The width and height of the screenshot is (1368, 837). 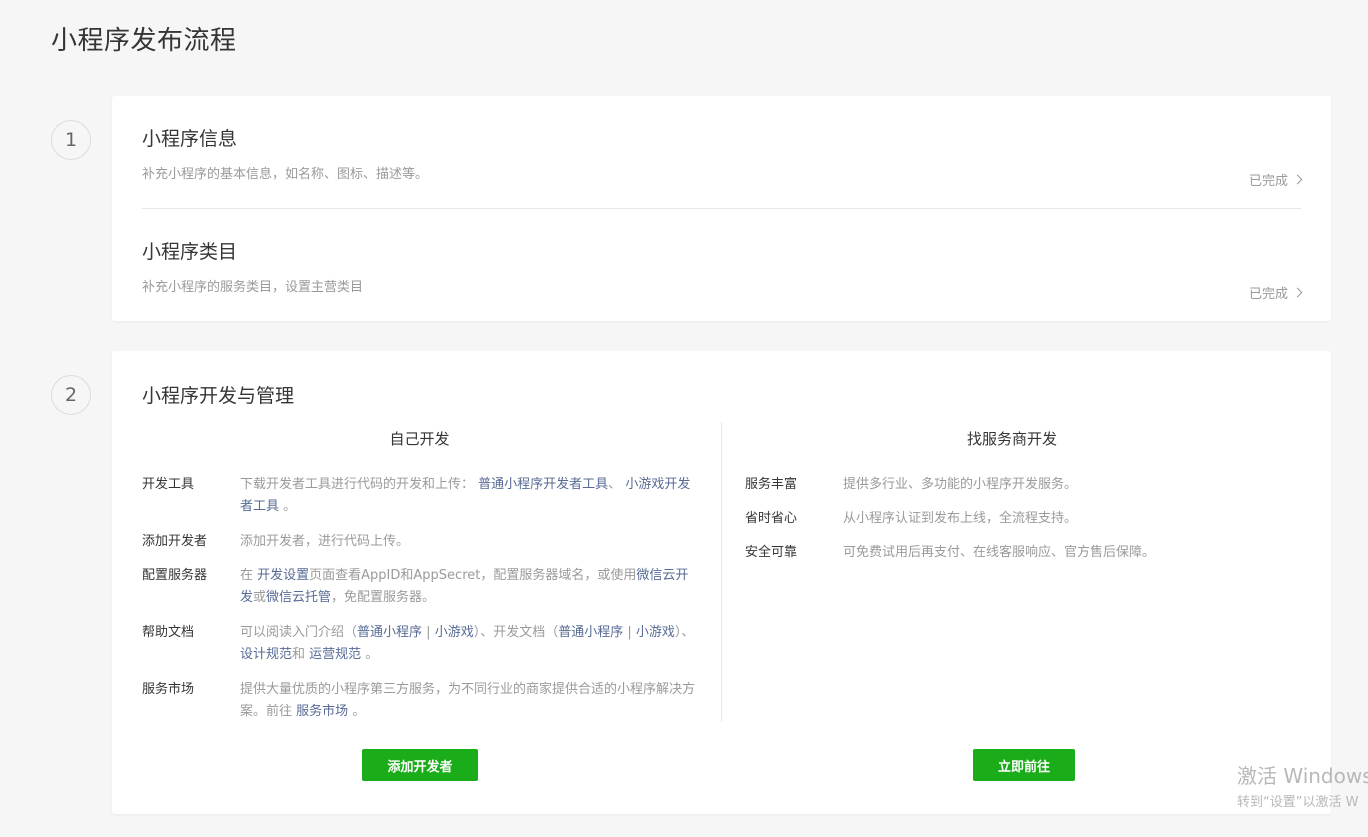 I want to click on item-save-time: 省时省心 从小程序认证到发布上线，全流程支持。, so click(x=1025, y=519).